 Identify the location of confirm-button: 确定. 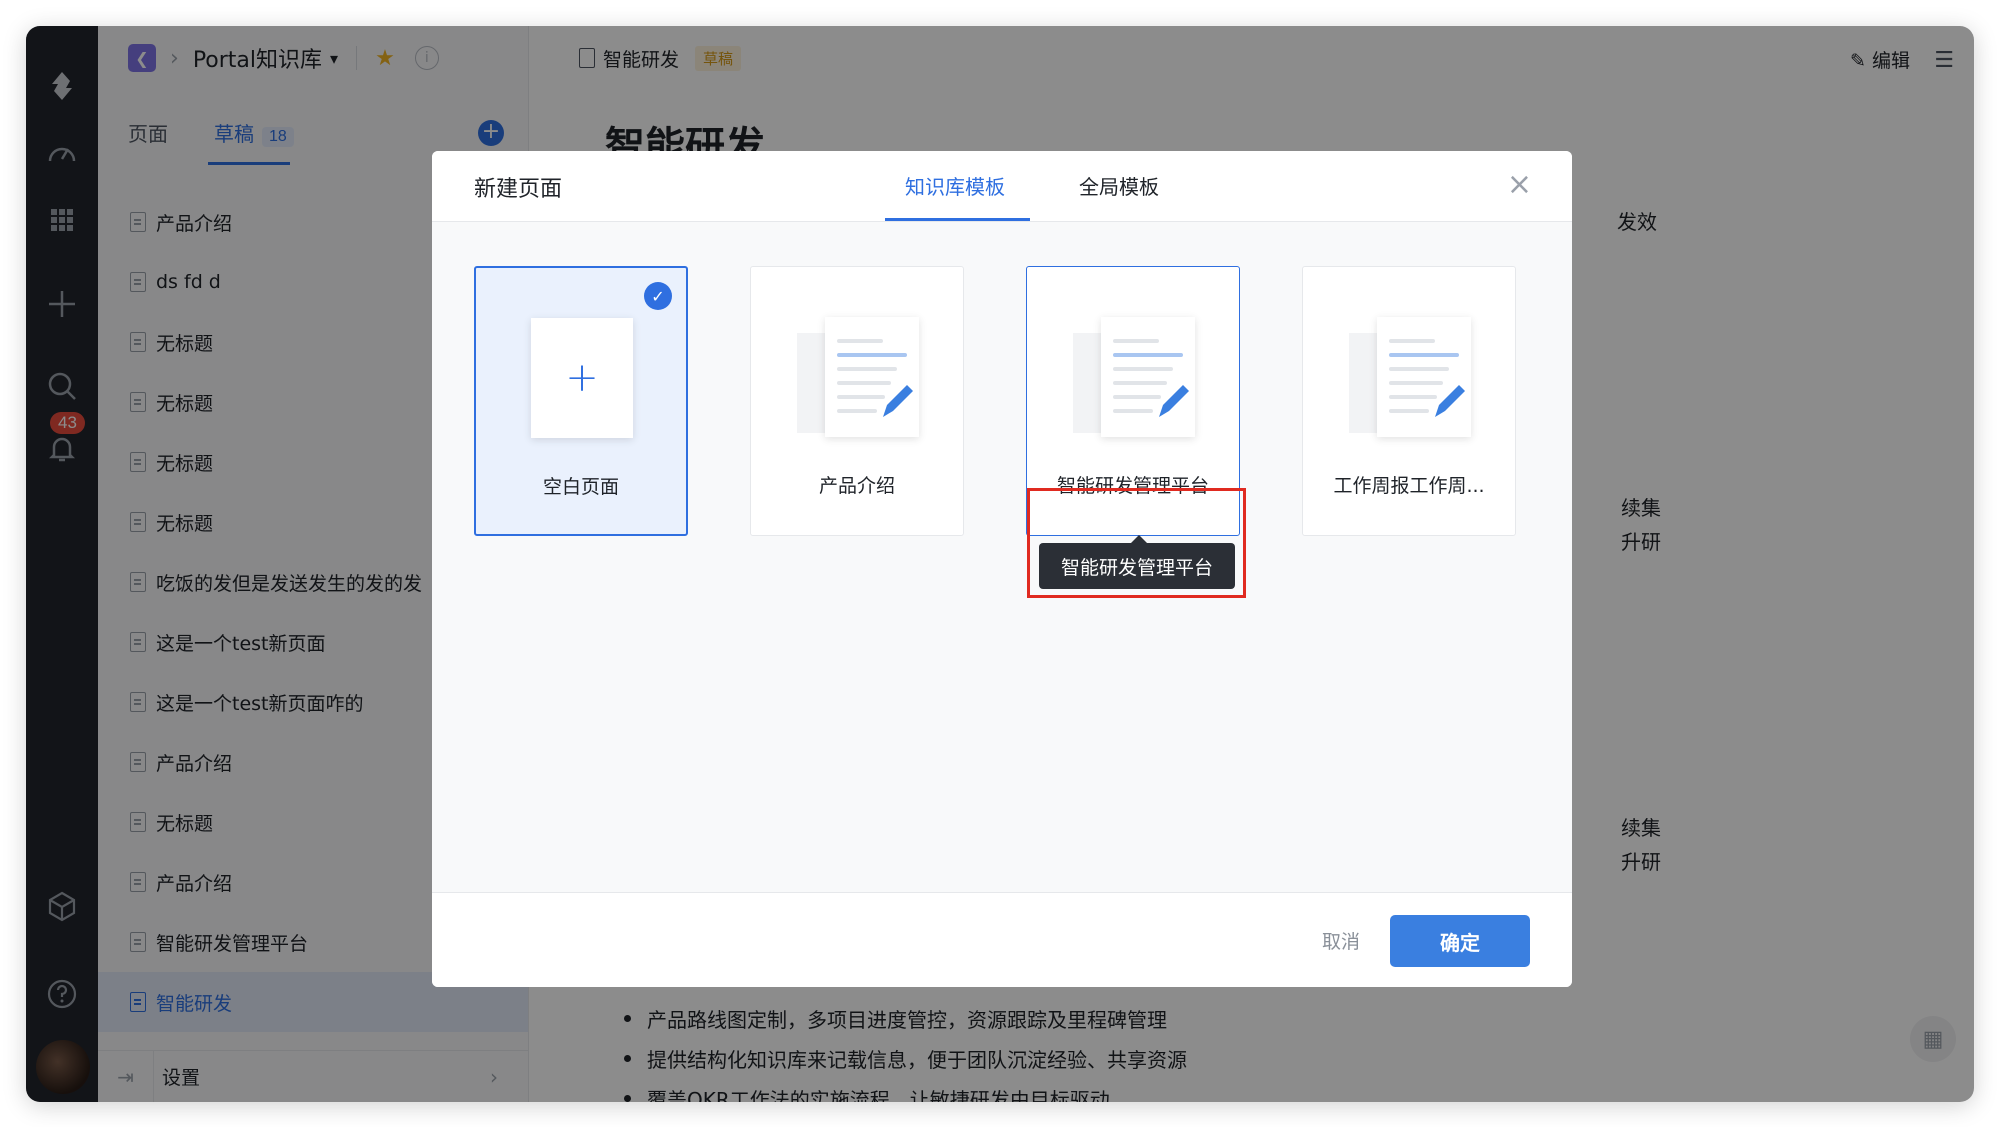
(1460, 941).